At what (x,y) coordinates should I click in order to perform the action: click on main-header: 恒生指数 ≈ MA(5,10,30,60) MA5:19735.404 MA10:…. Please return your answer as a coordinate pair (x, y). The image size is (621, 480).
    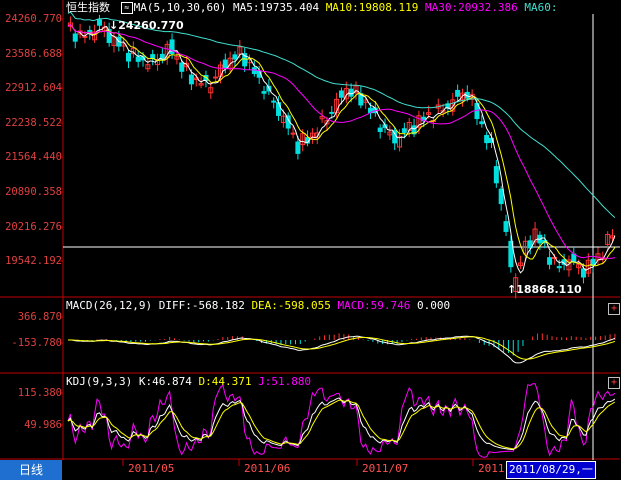
    Looking at the image, I should click on (312, 8).